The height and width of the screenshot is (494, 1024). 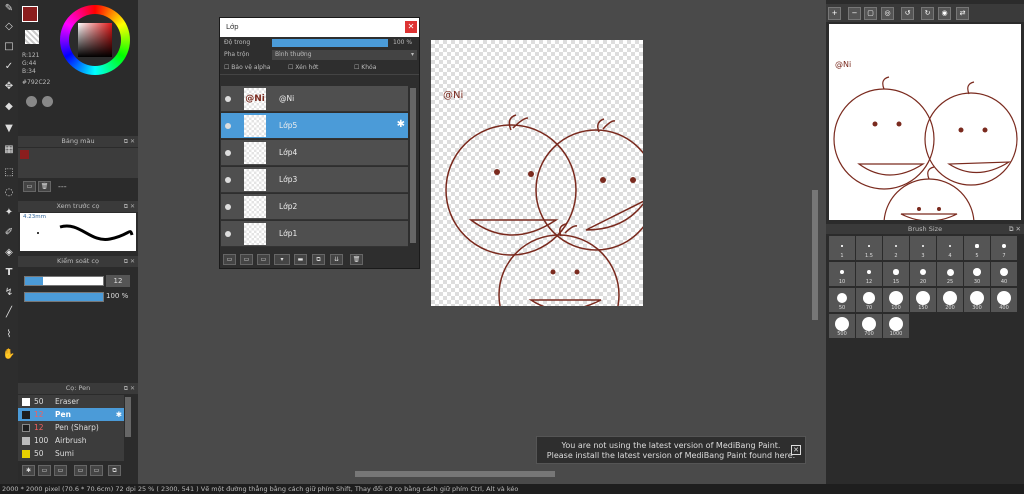 What do you see at coordinates (950, 300) in the screenshot?
I see `brush-size-200: 200` at bounding box center [950, 300].